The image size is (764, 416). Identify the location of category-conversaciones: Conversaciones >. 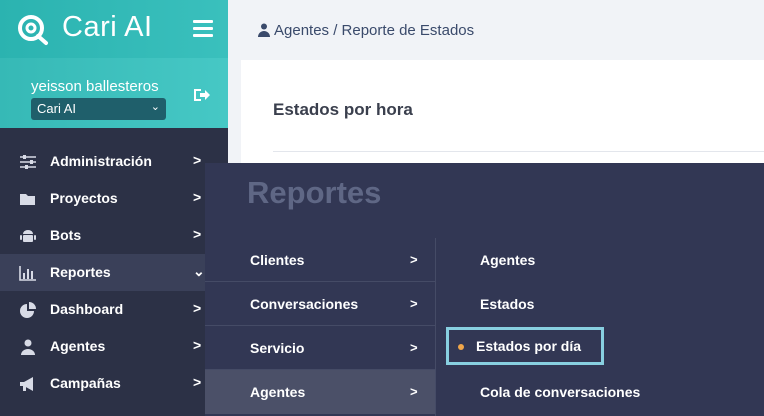
(320, 304).